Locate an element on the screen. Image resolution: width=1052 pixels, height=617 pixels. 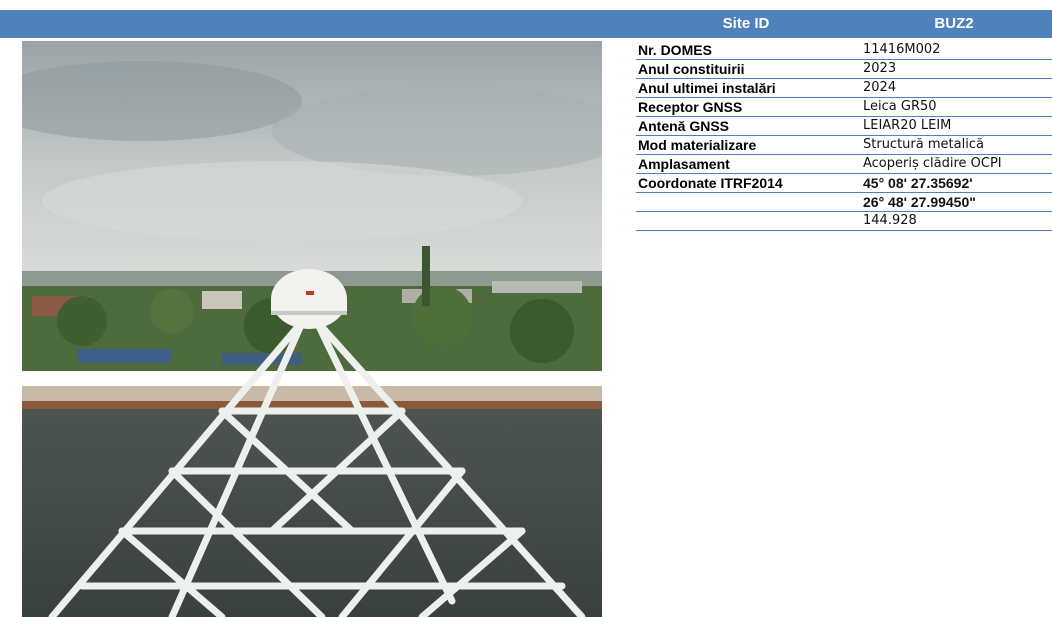
row-key: Anul constituirii is located at coordinates (748, 69).